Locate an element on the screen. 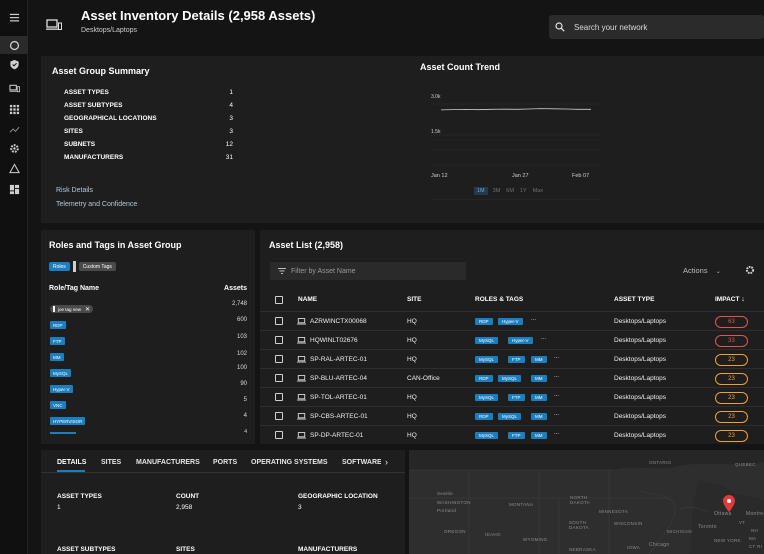 The height and width of the screenshot is (554, 764). asset-name: SP-CBS-ARTEC-01 is located at coordinates (339, 416).